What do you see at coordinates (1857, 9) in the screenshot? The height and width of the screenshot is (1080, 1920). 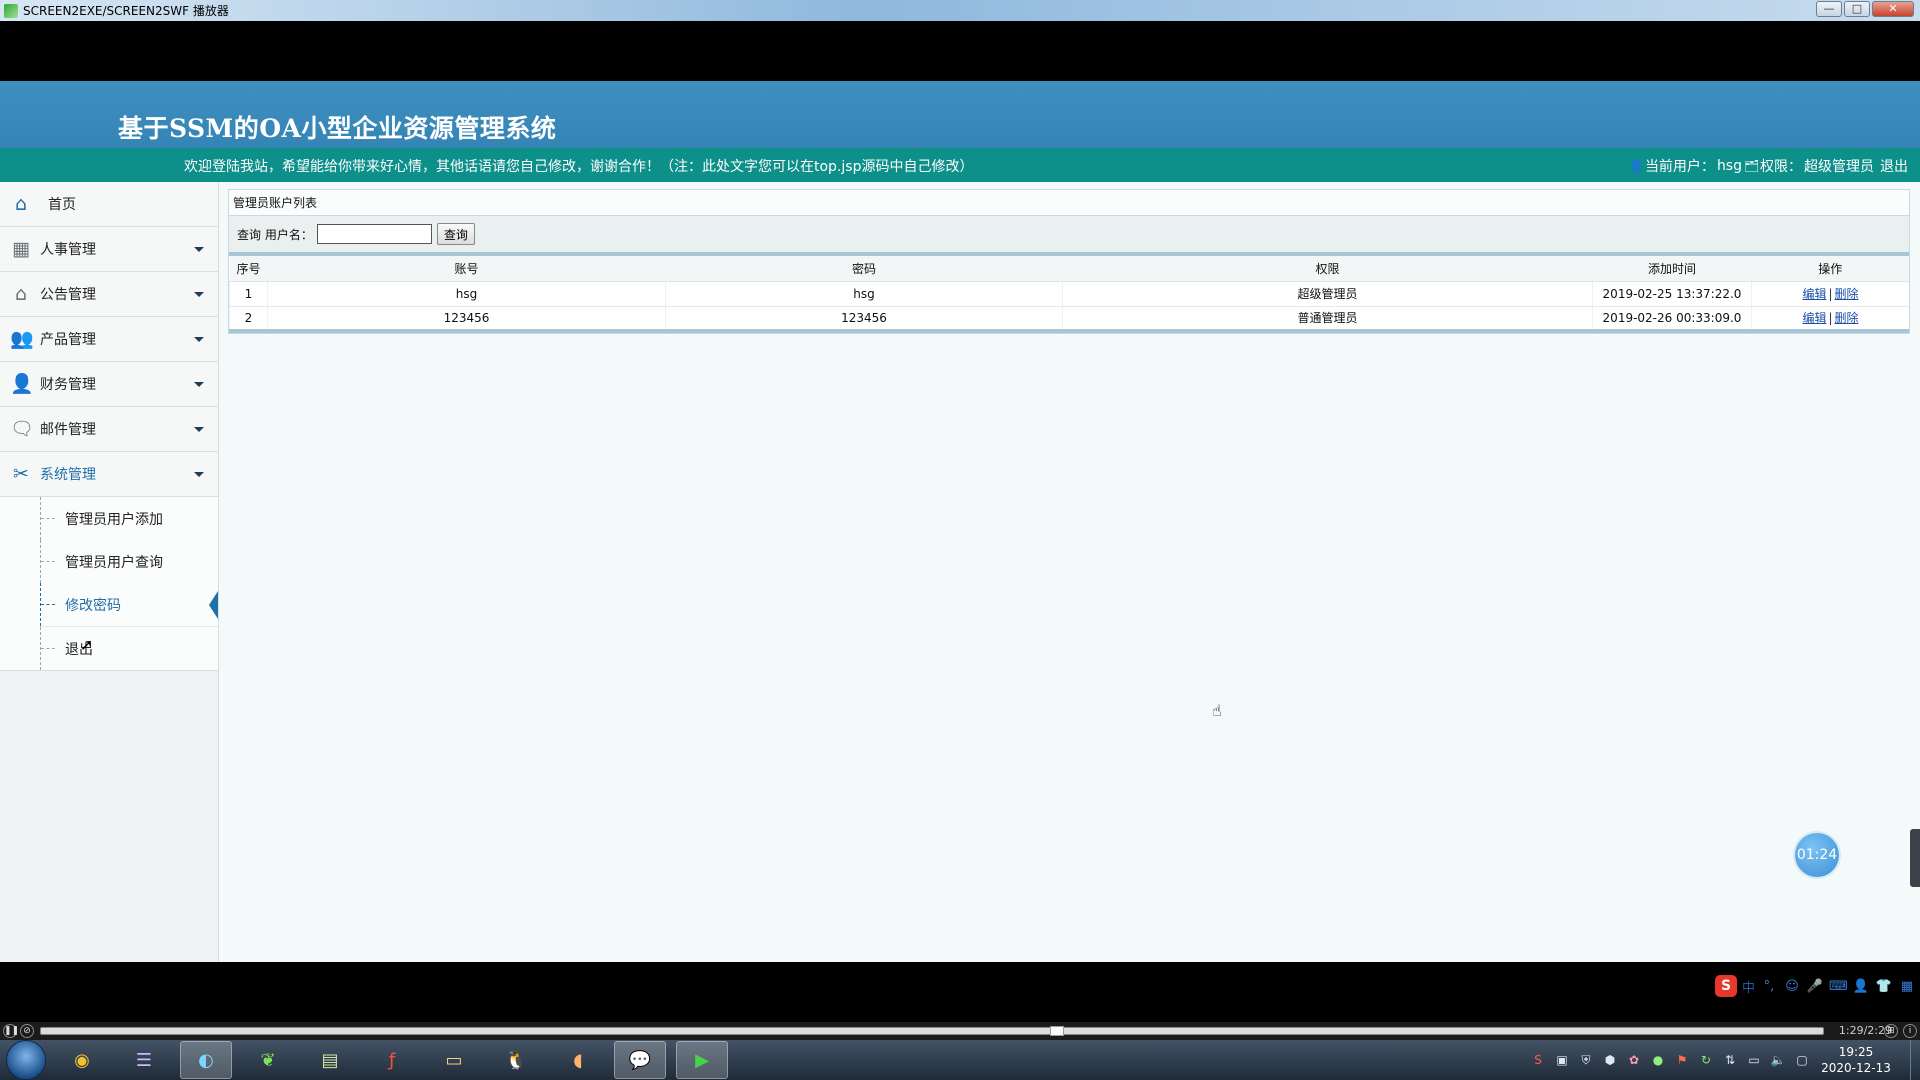 I see `maximize-button: □` at bounding box center [1857, 9].